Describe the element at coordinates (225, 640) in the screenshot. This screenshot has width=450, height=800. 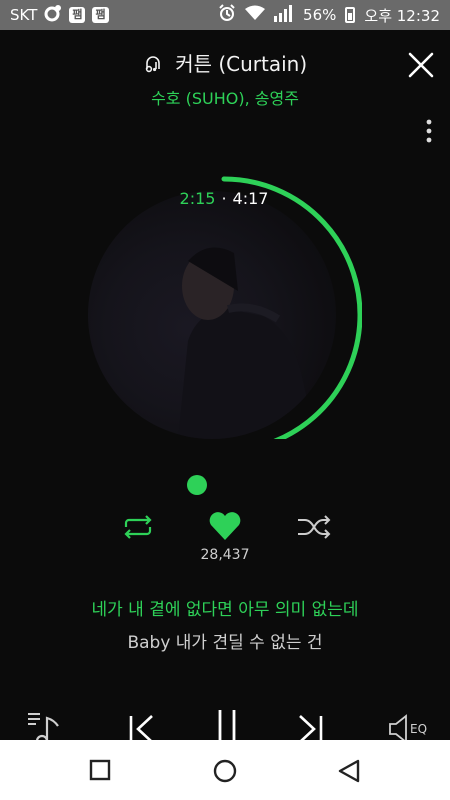
I see `next-lyric: Baby 내가 견딜 수 없는 건` at that location.